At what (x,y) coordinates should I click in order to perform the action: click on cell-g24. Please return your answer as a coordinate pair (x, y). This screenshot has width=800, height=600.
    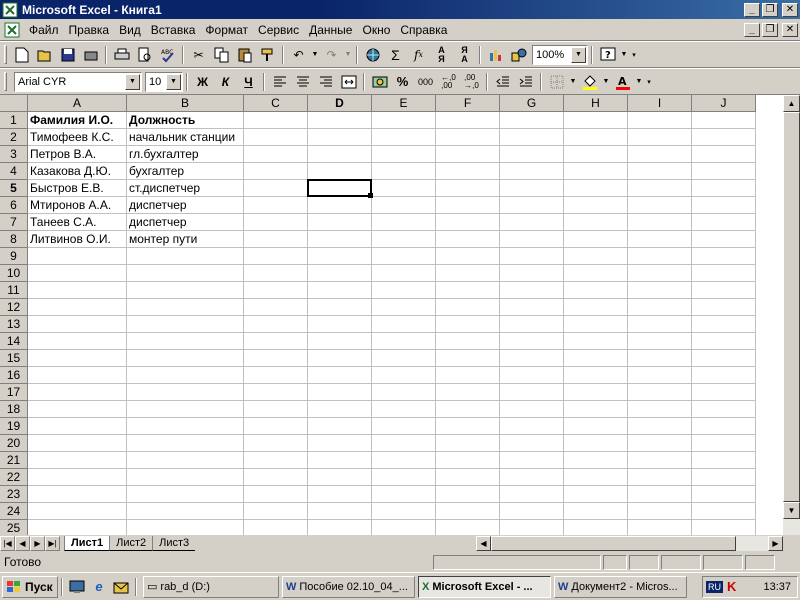
    Looking at the image, I should click on (532, 511).